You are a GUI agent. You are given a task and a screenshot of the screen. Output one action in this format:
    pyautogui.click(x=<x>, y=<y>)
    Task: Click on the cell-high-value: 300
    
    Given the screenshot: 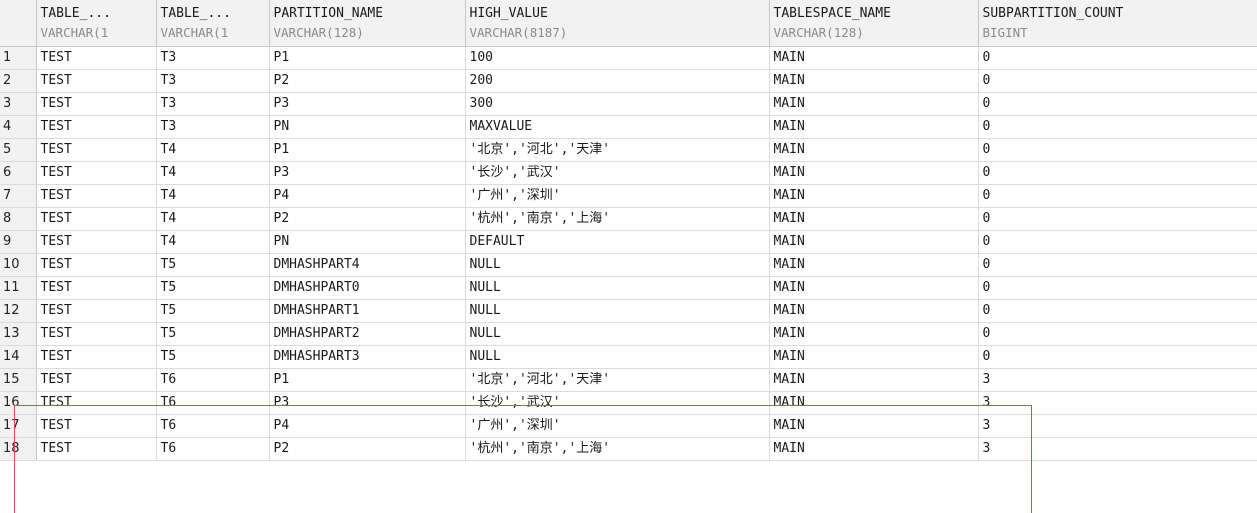 What is the action you would take?
    pyautogui.click(x=617, y=104)
    